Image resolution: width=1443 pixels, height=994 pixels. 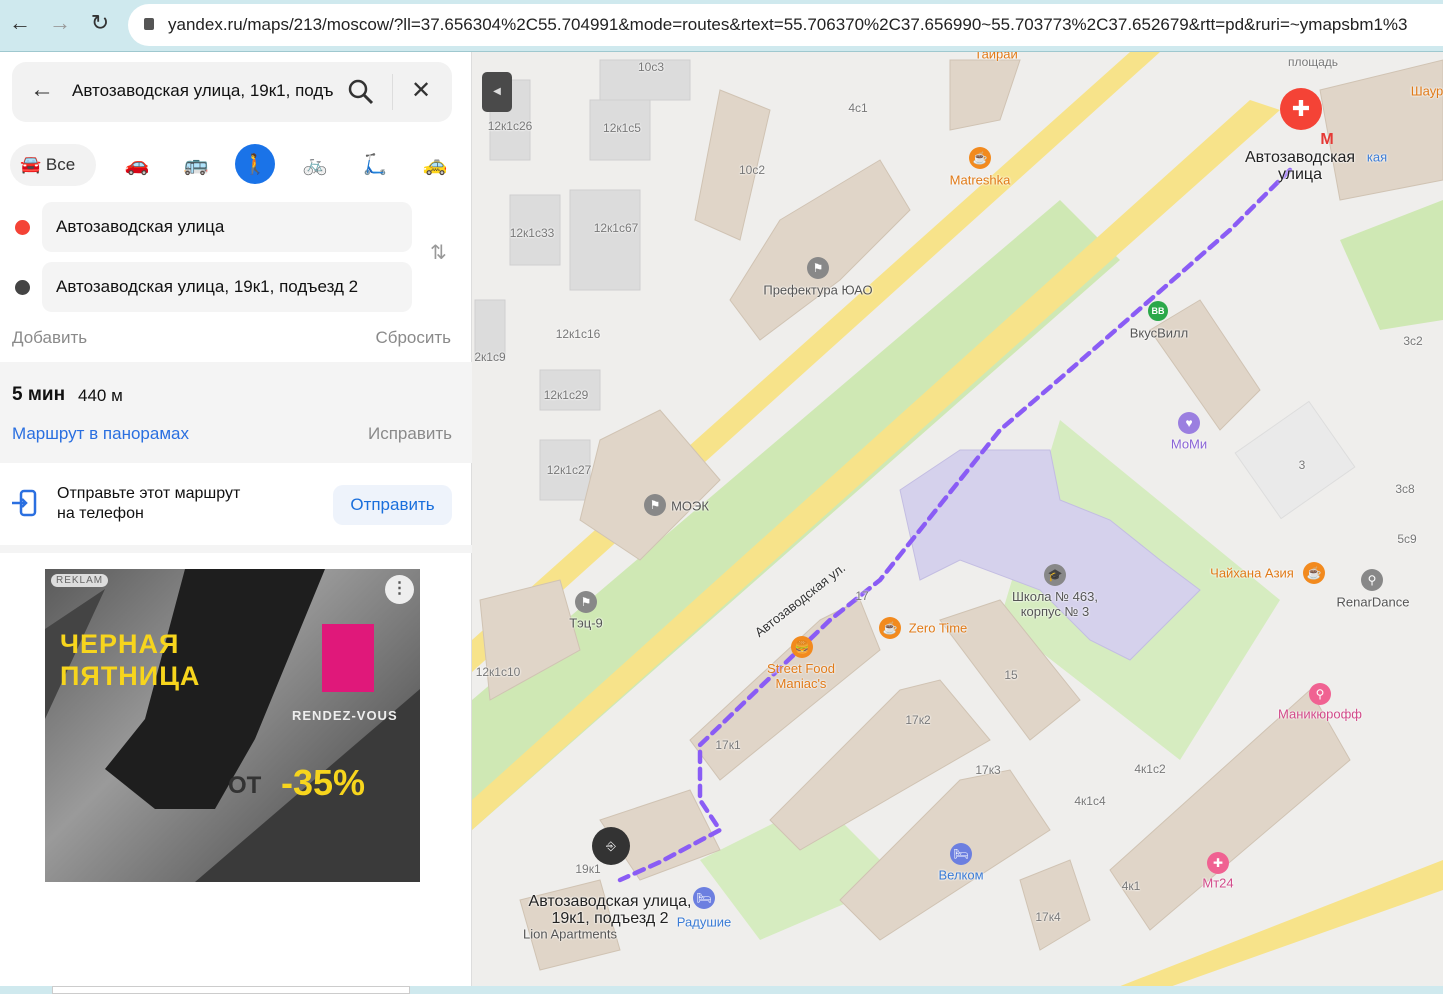 I want to click on poi-label: RenarDance, so click(x=1373, y=602).